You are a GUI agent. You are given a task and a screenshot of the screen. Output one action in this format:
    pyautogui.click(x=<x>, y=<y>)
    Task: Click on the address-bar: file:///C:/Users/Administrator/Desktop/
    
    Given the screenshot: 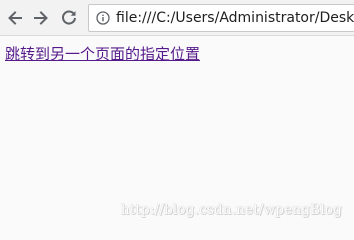 What is the action you would take?
    pyautogui.click(x=221, y=18)
    